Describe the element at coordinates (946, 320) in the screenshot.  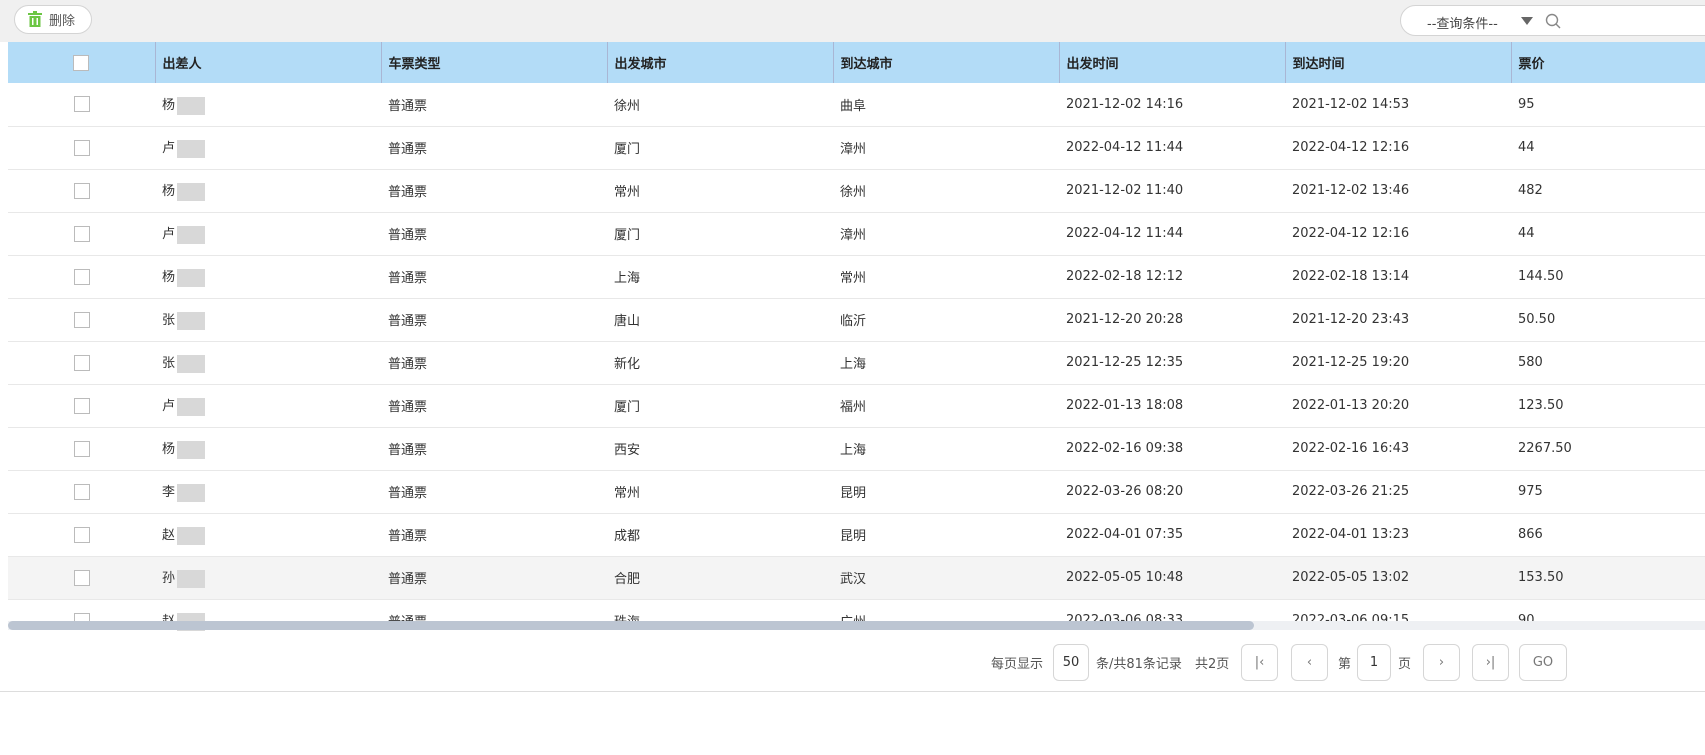
I see `cell-arrival-city: 临沂` at that location.